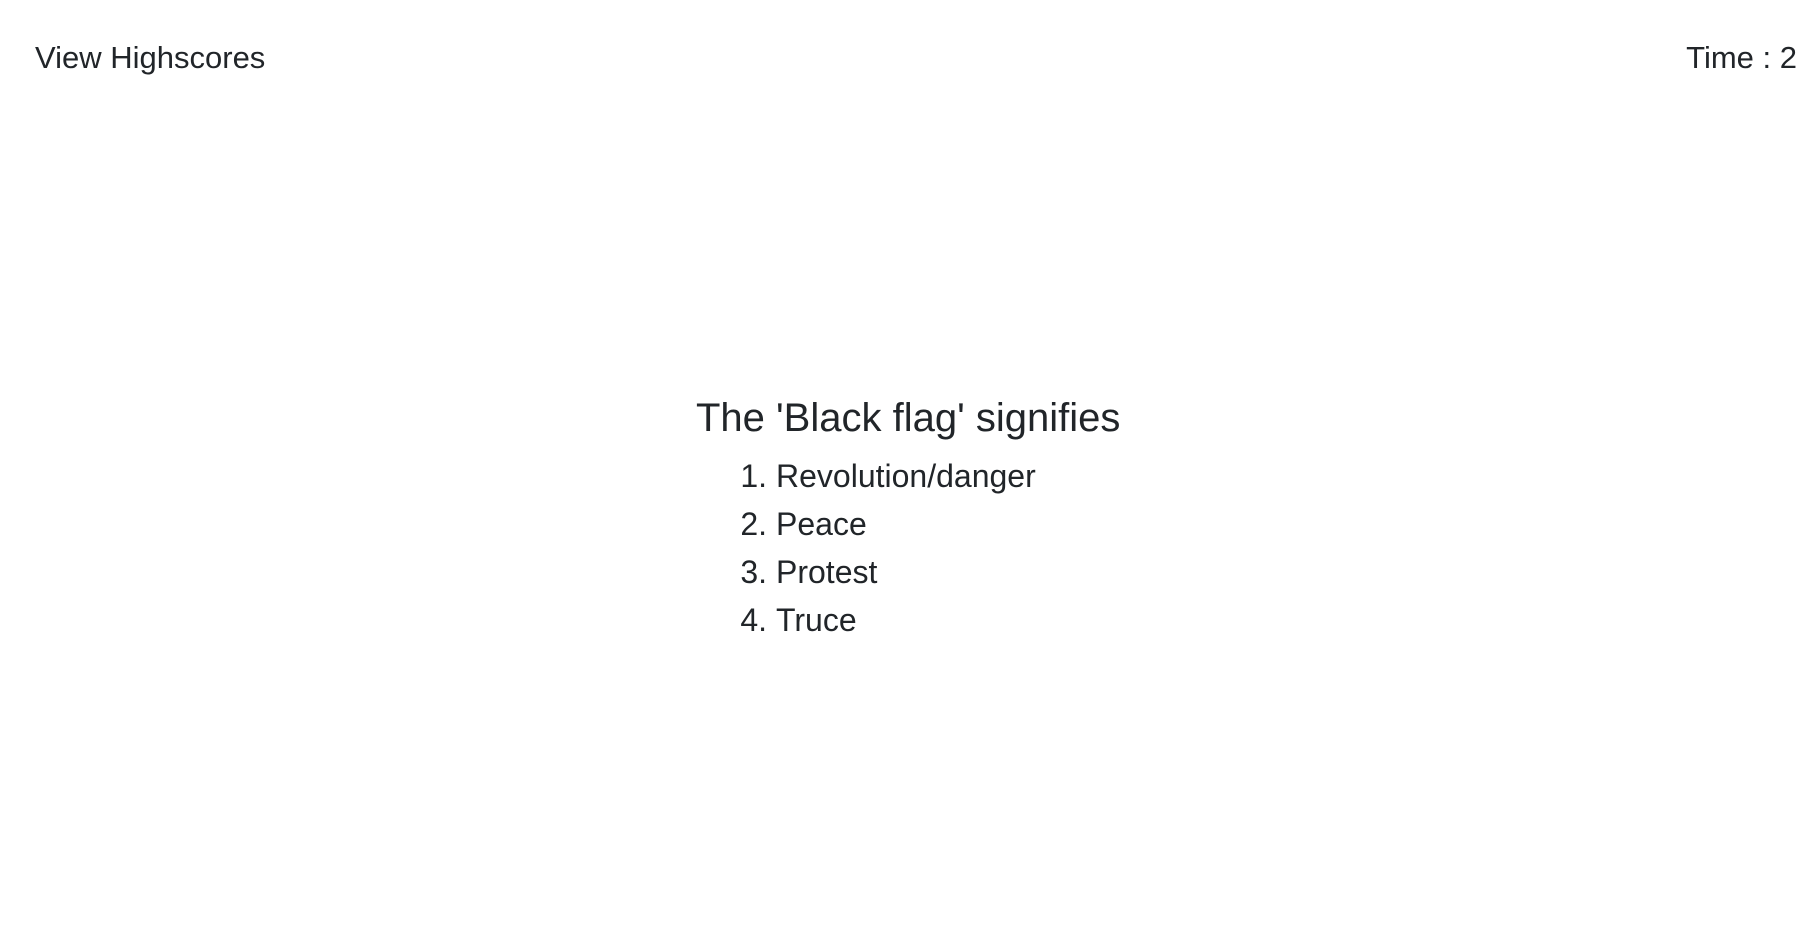  I want to click on timer-label: Time :, so click(1733, 57).